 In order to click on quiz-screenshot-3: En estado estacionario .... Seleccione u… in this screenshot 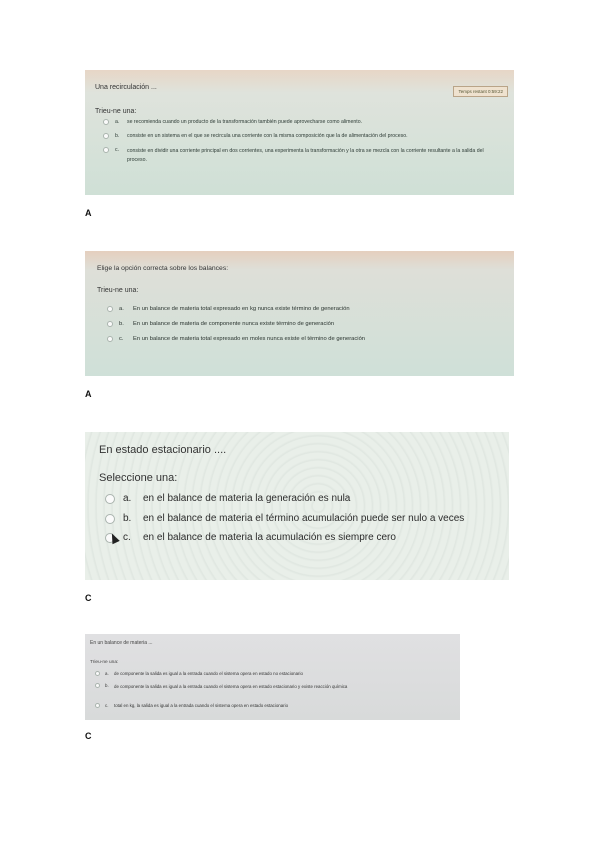, I will do `click(297, 506)`.